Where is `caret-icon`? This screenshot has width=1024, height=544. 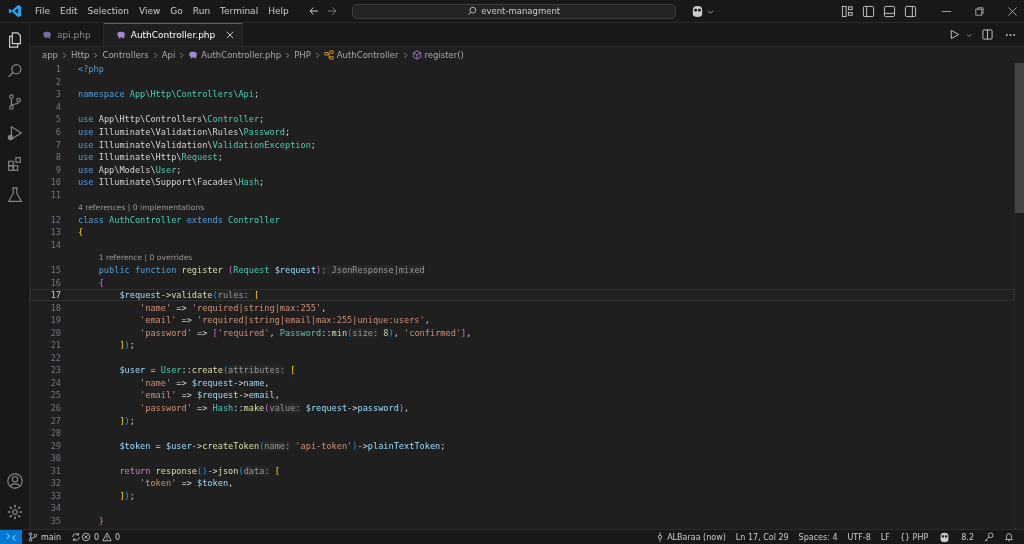 caret-icon is located at coordinates (710, 11).